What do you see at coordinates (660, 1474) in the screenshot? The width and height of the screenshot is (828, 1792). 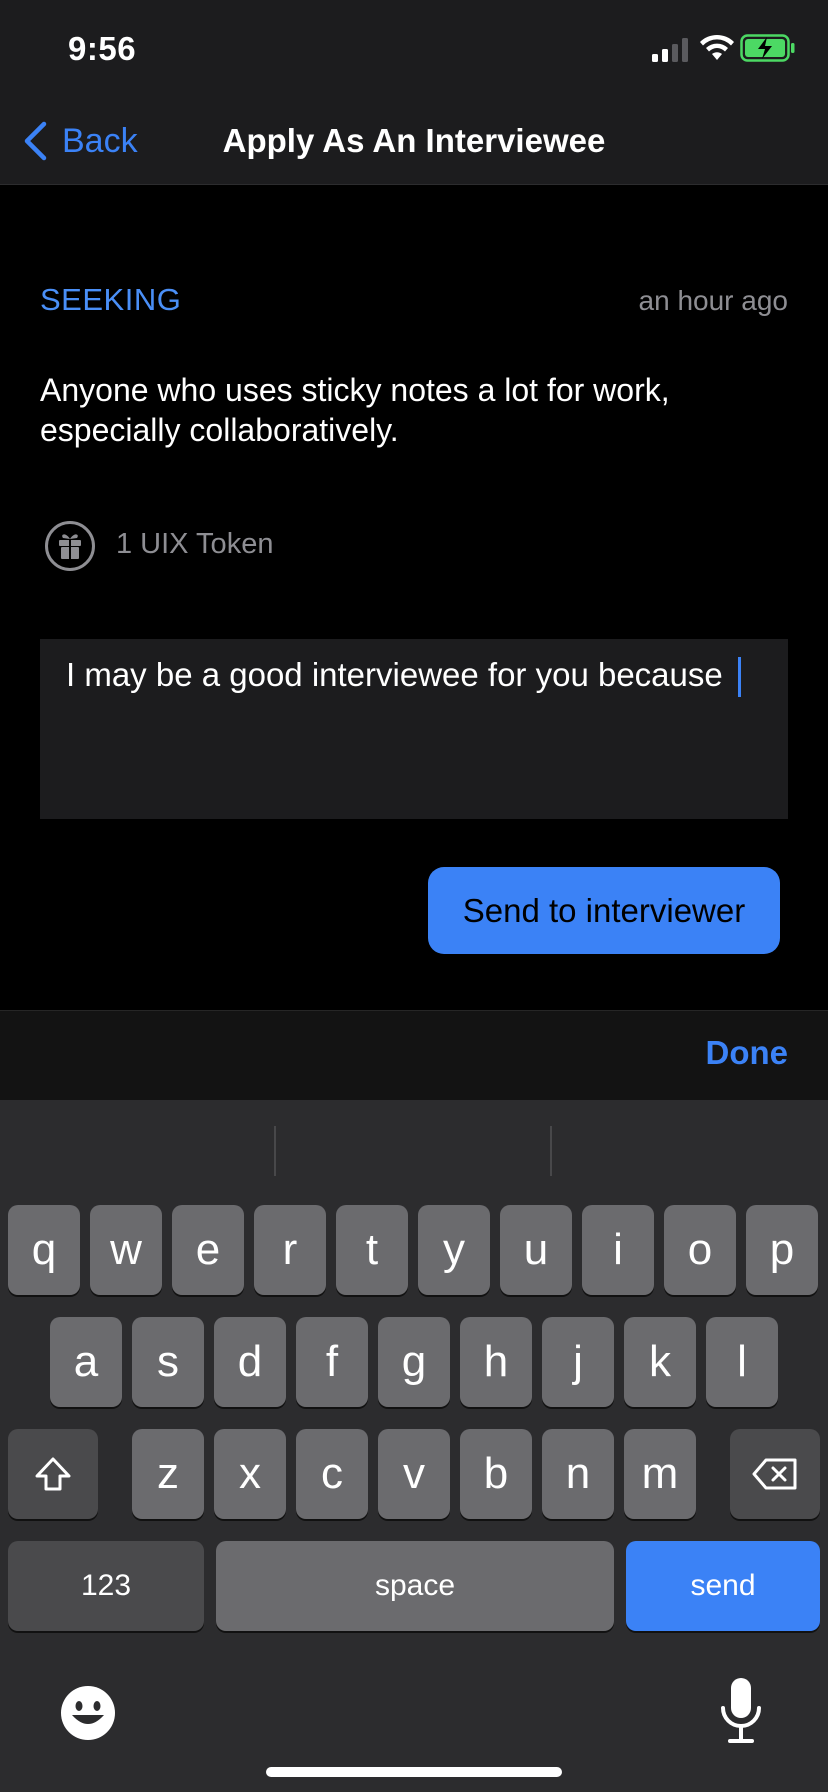 I see `key-m: m` at bounding box center [660, 1474].